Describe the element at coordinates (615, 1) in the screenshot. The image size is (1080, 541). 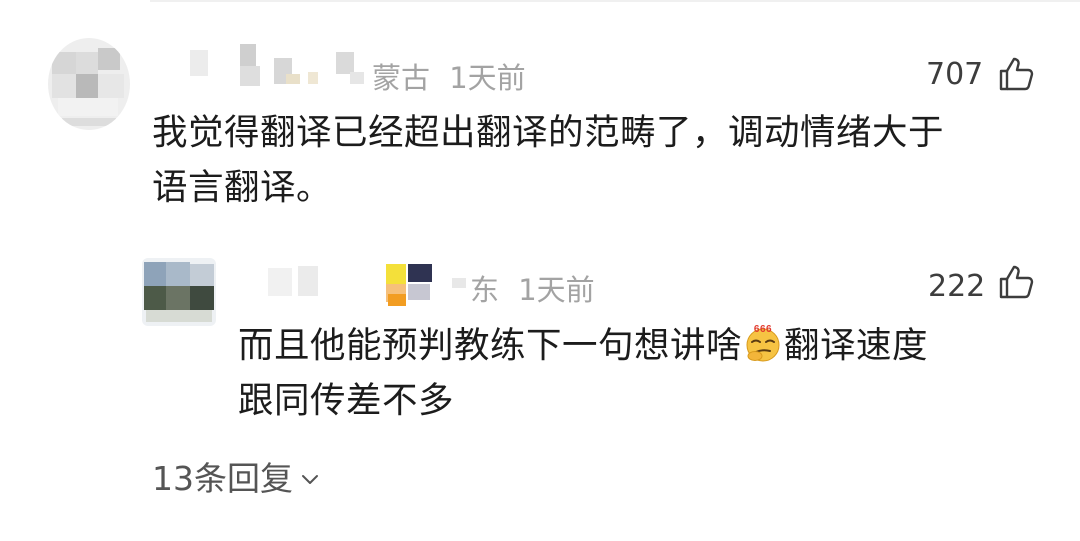
I see `top-divider` at that location.